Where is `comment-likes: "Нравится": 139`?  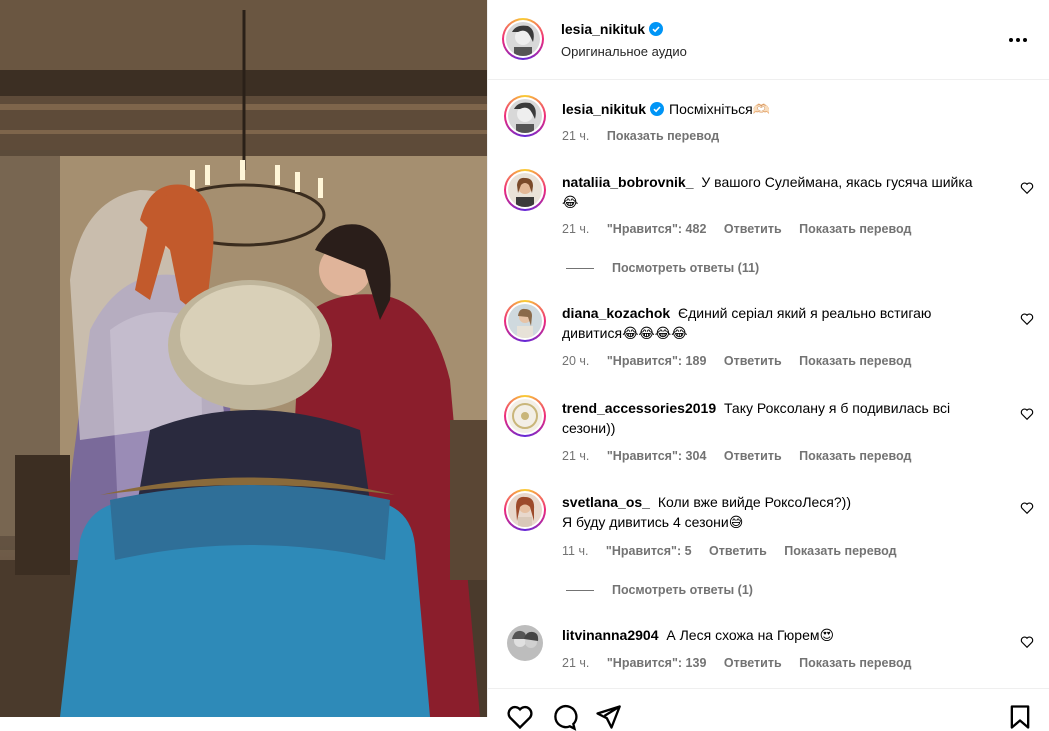 comment-likes: "Нравится": 139 is located at coordinates (657, 663).